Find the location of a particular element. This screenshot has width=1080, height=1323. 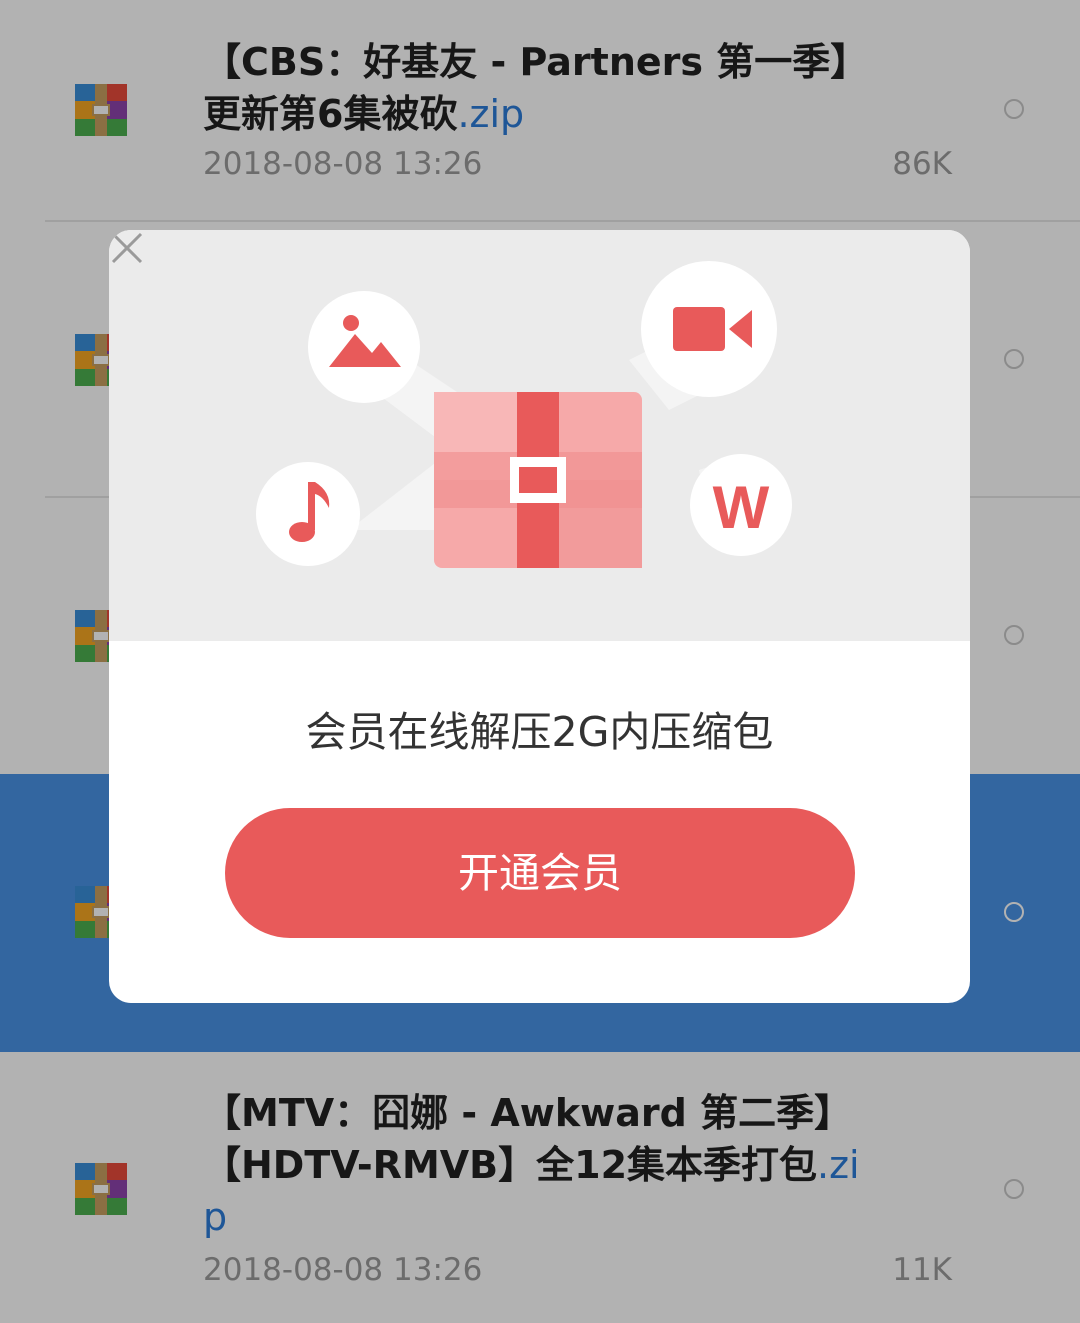

word-document-icon: W is located at coordinates (741, 505).